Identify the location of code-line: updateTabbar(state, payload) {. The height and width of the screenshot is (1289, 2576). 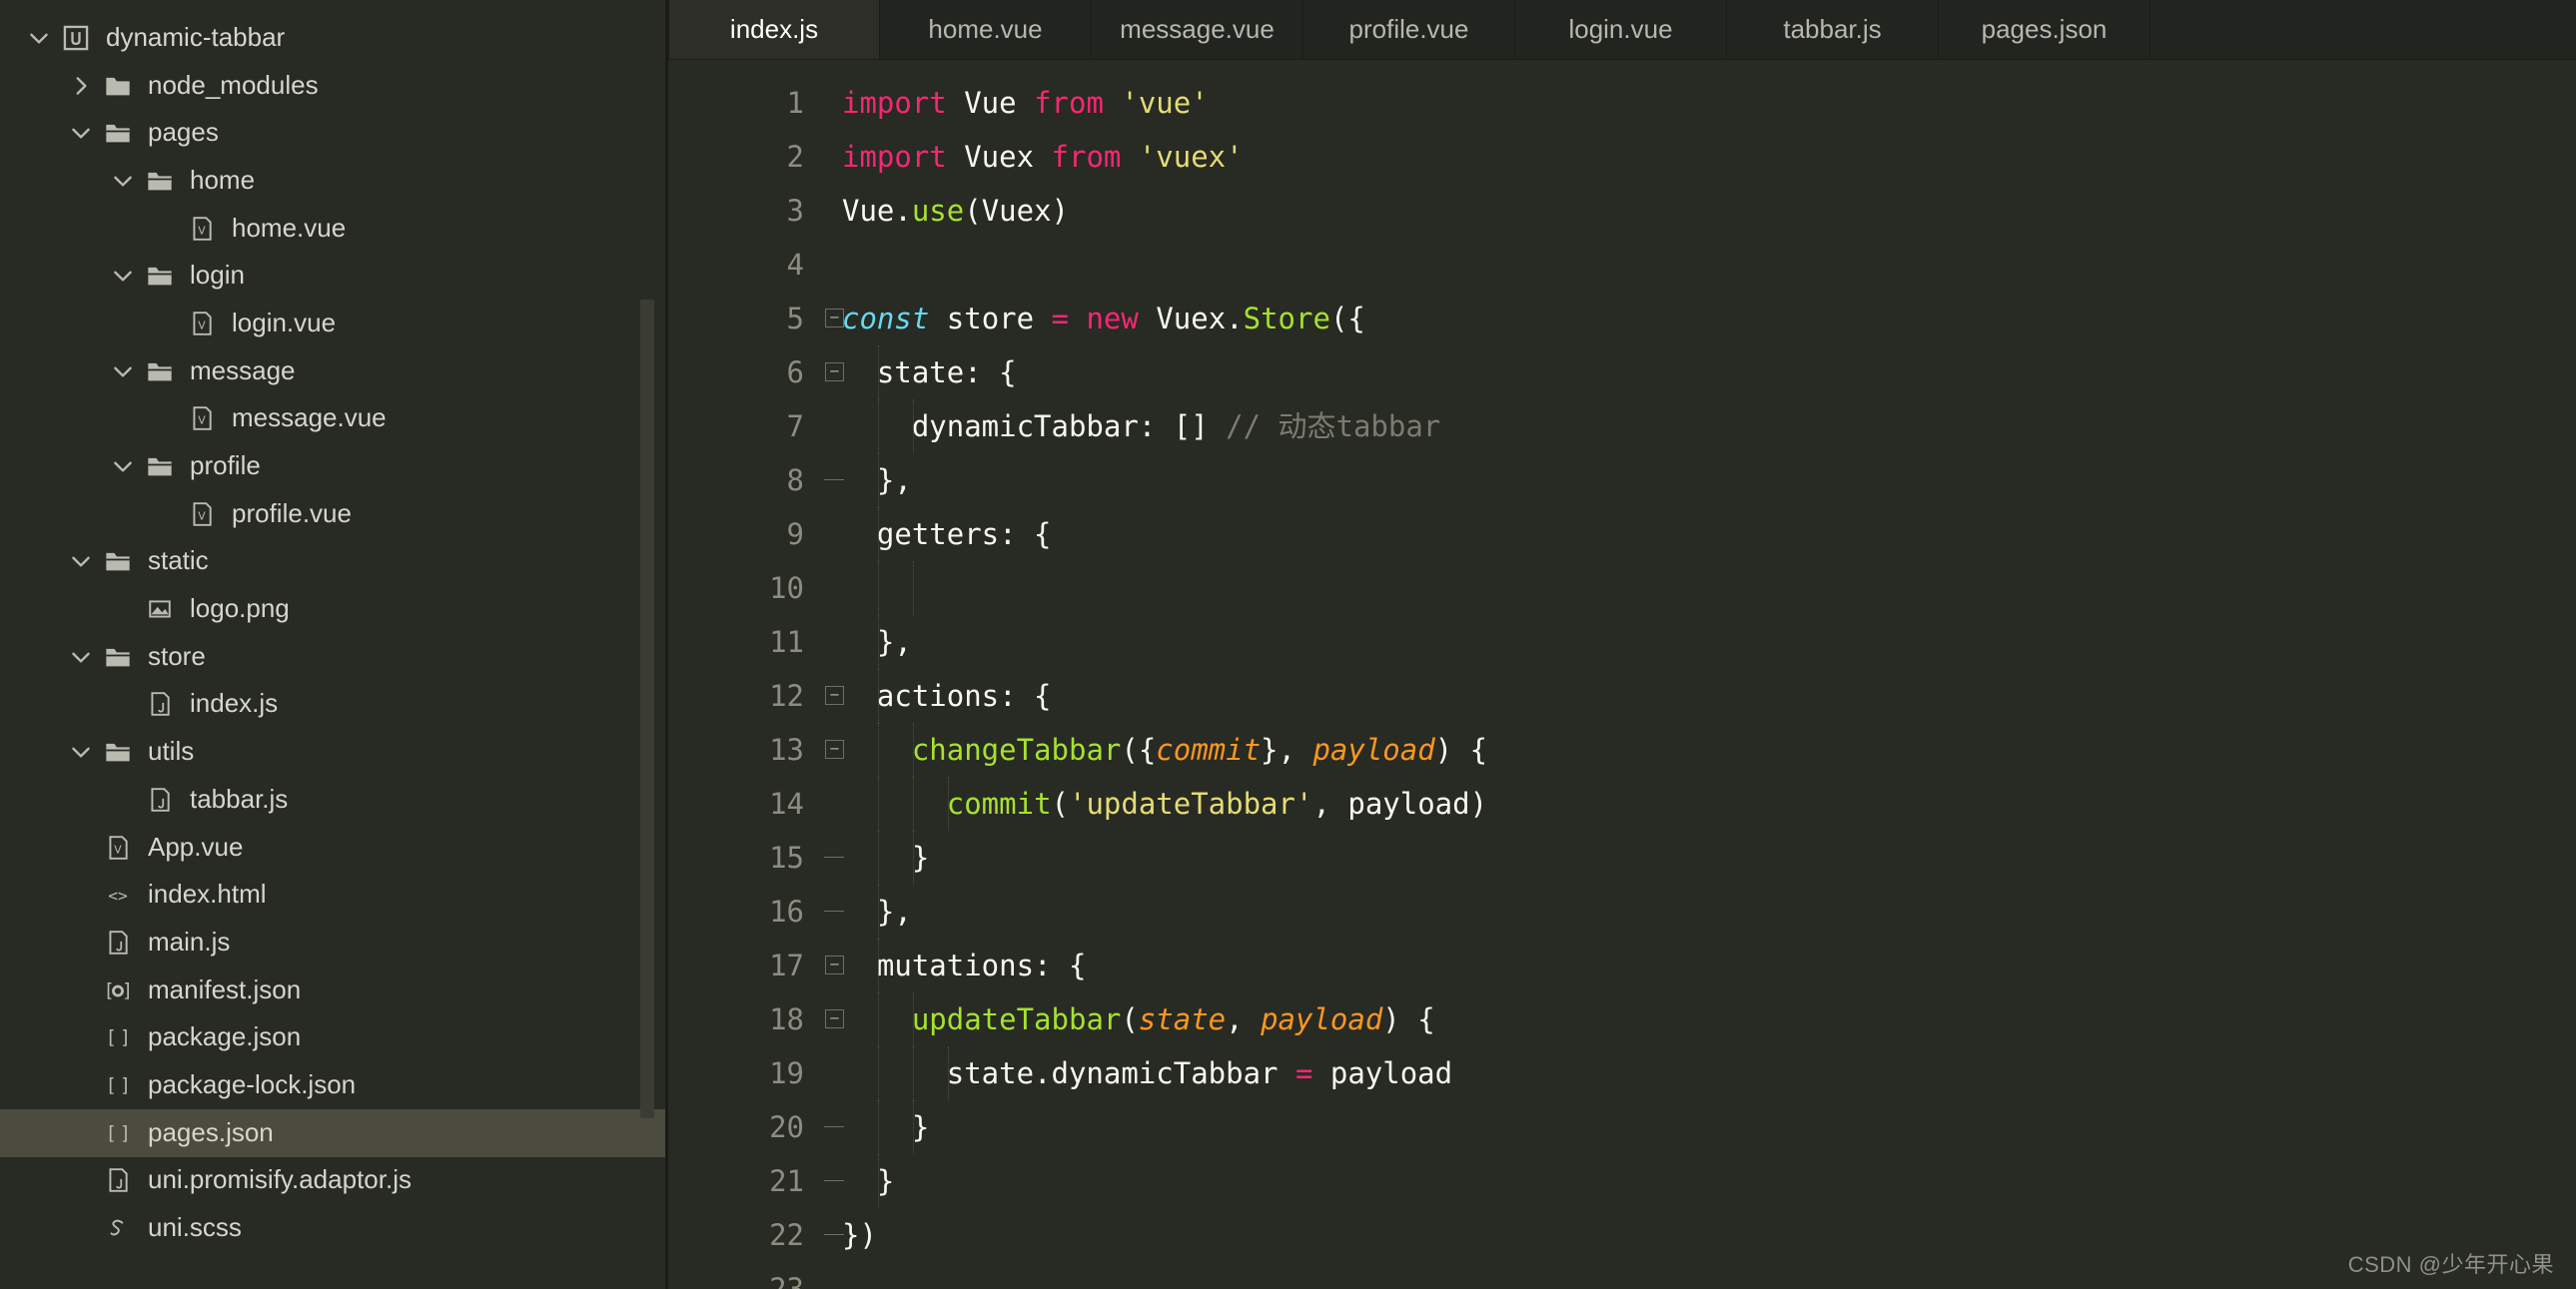
(1709, 1019).